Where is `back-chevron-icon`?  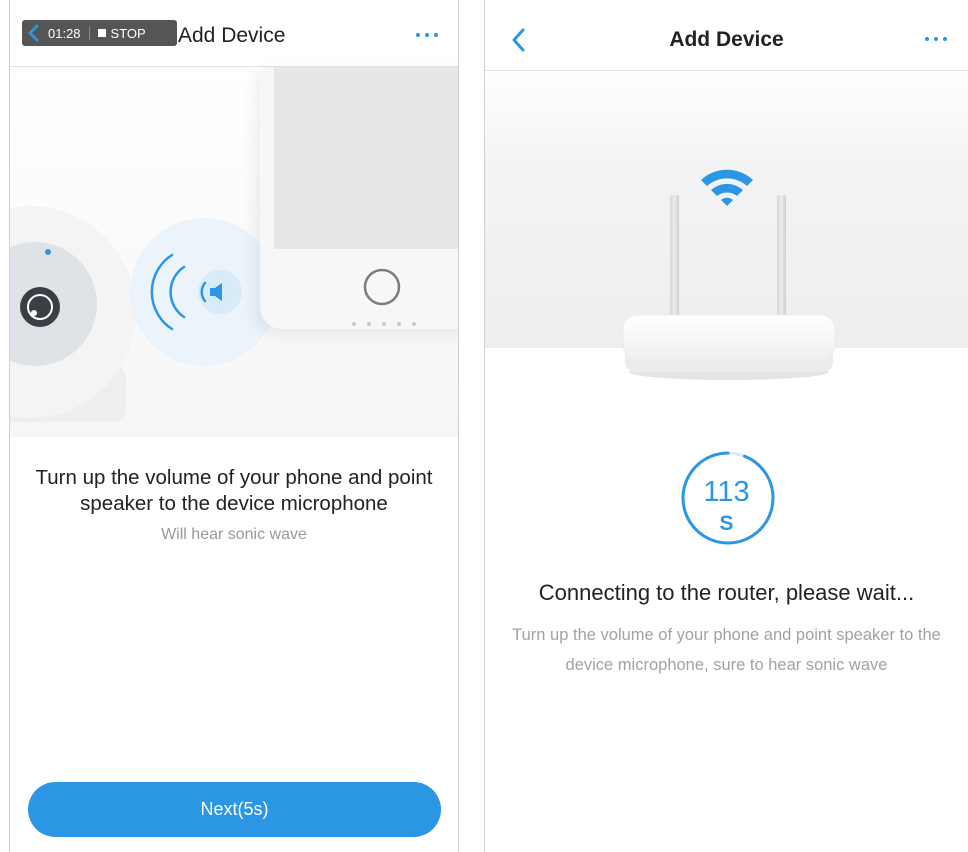 back-chevron-icon is located at coordinates (34, 33).